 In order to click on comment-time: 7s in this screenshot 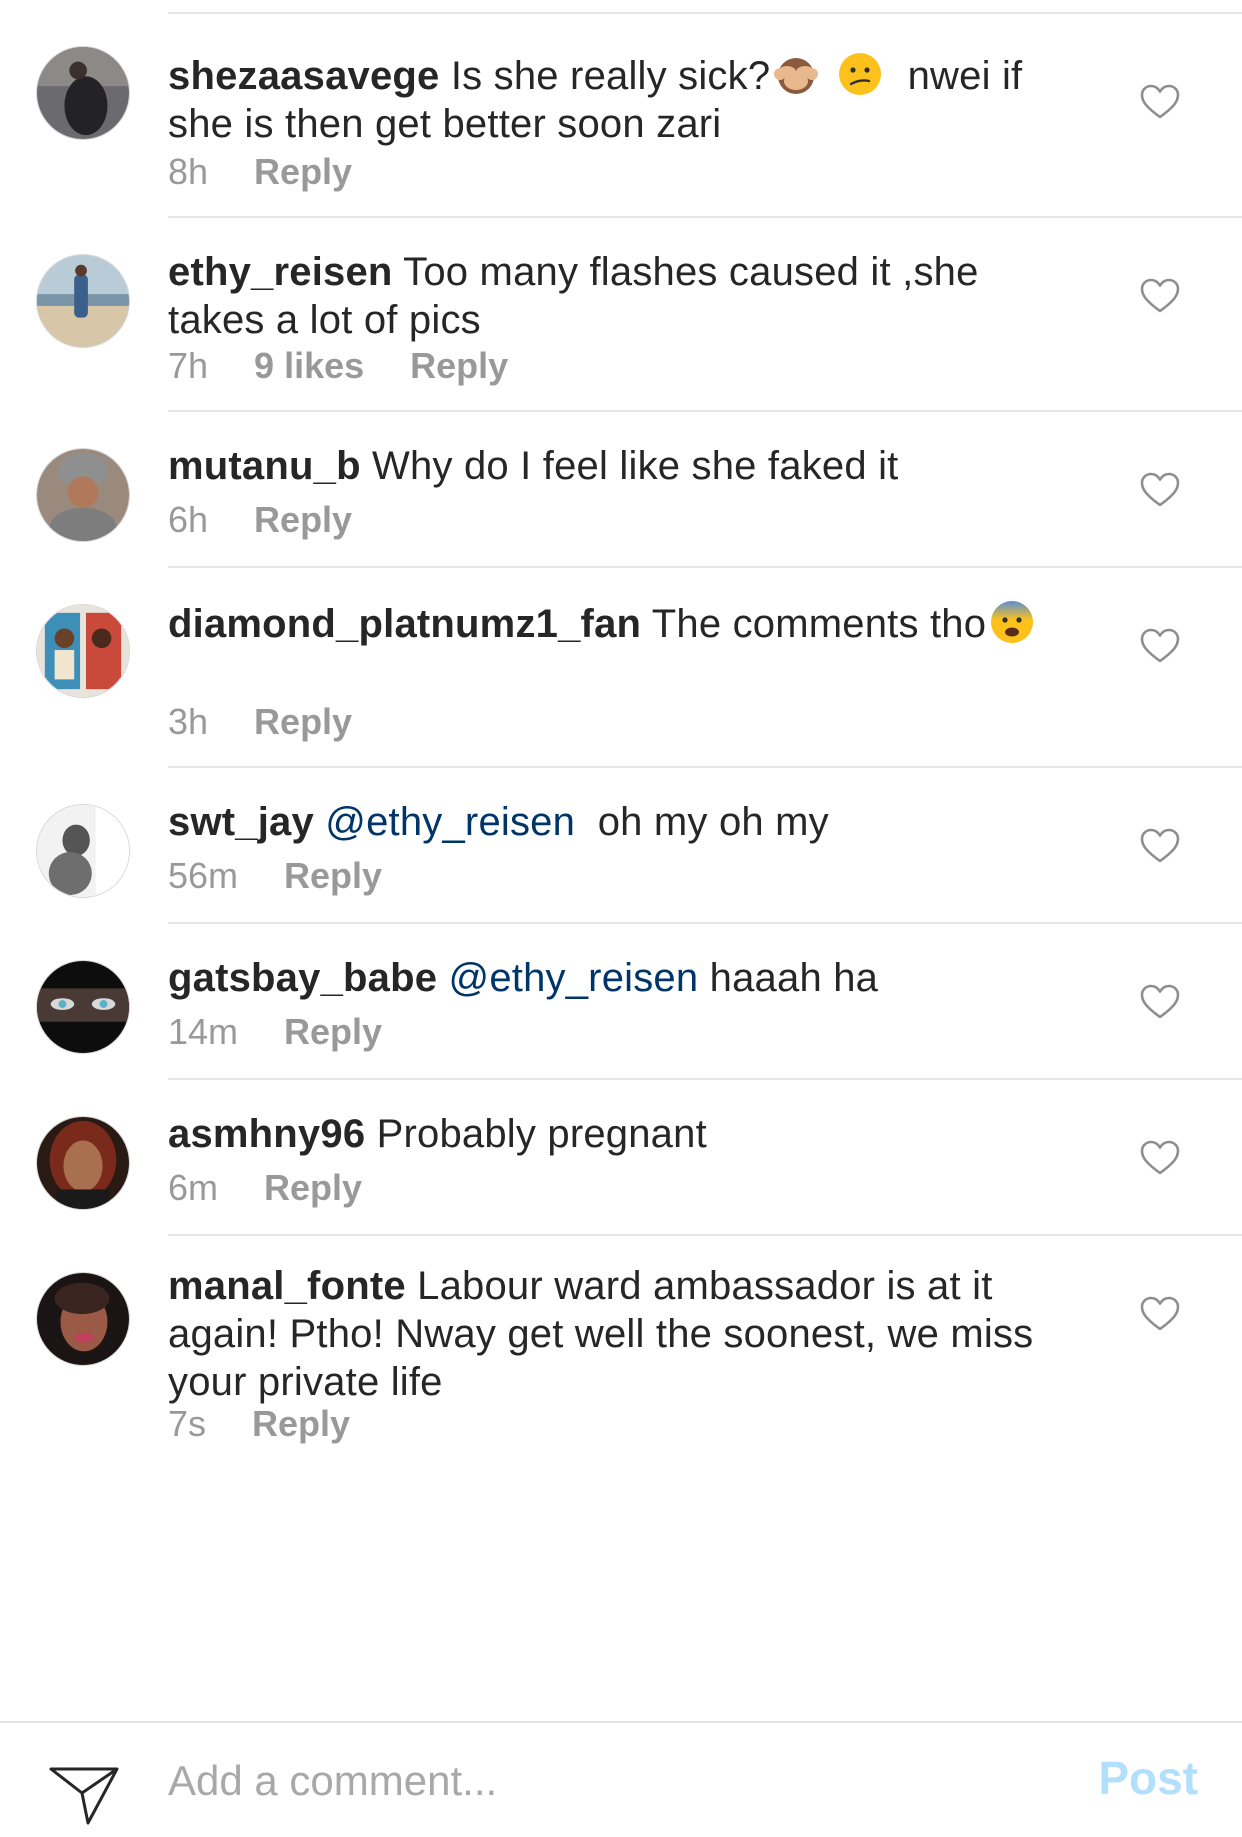, I will do `click(187, 1423)`.